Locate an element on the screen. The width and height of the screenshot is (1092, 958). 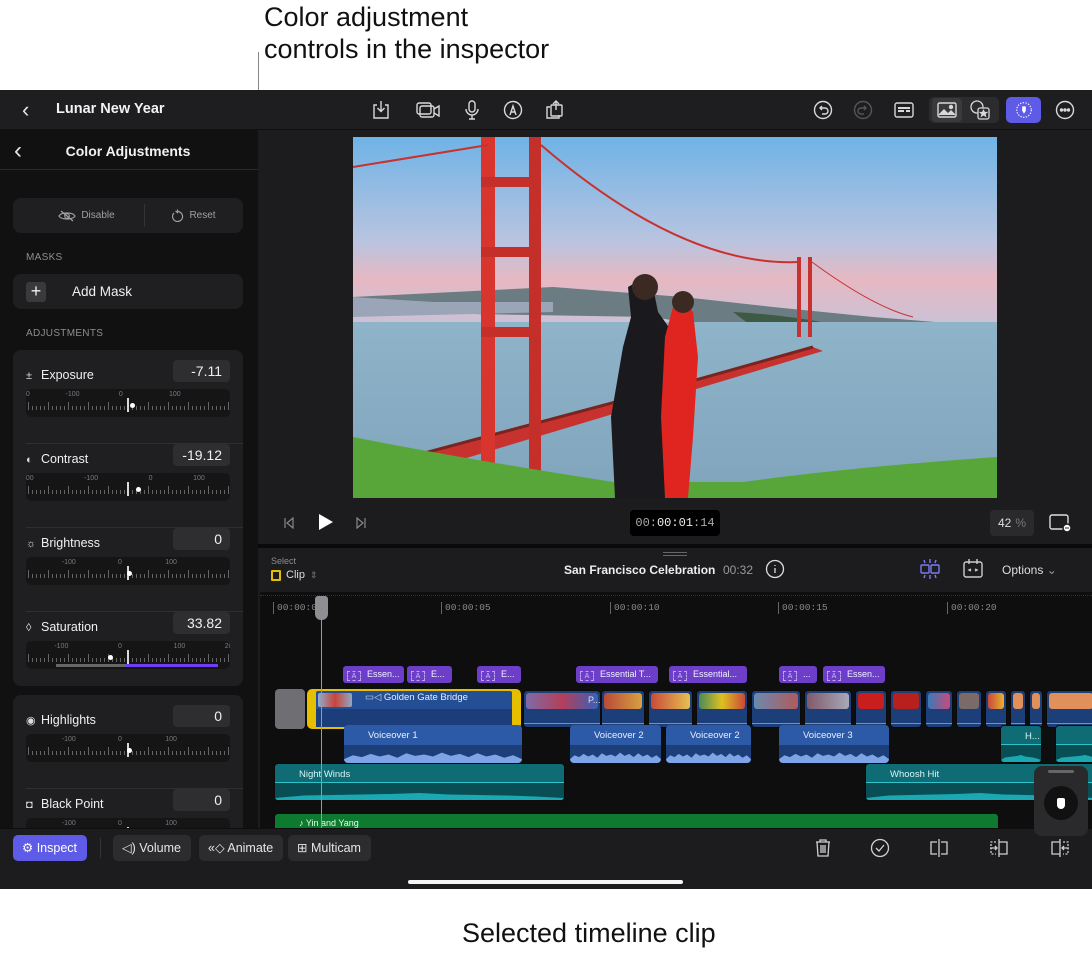
sfx-clip is located at coordinates (1073, 744).